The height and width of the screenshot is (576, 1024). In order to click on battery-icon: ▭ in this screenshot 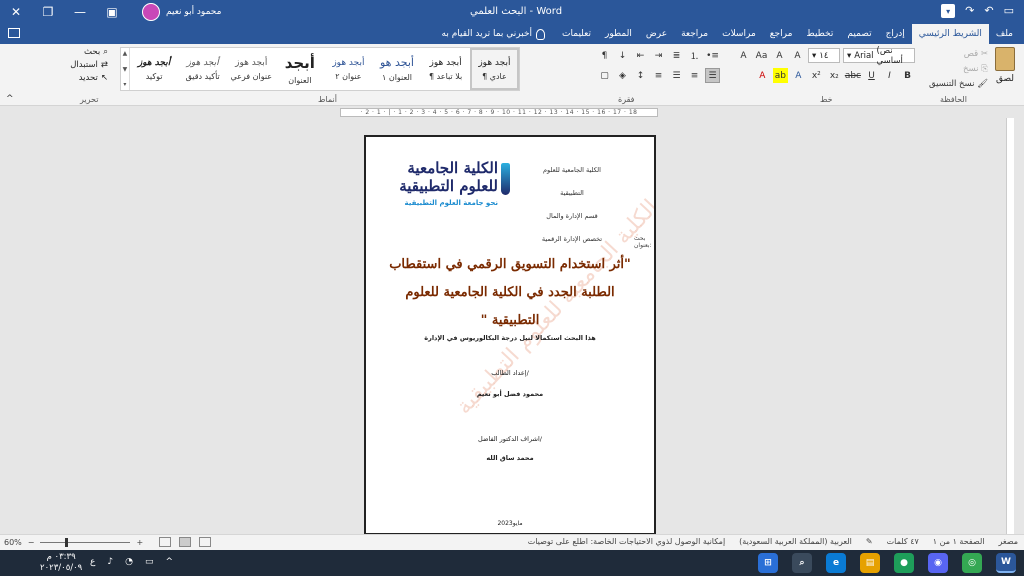, I will do `click(149, 562)`.